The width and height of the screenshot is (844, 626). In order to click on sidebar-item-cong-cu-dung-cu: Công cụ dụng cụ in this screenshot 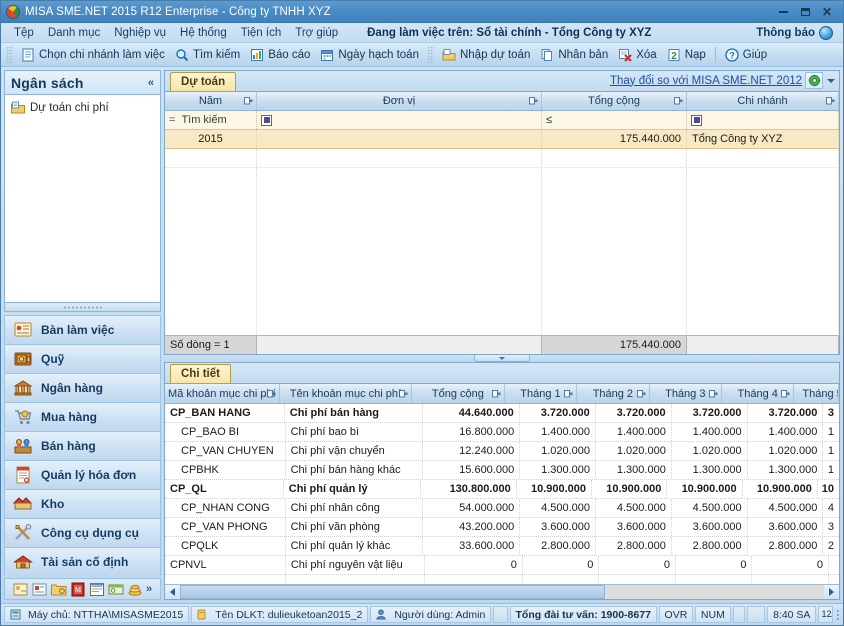, I will do `click(82, 532)`.